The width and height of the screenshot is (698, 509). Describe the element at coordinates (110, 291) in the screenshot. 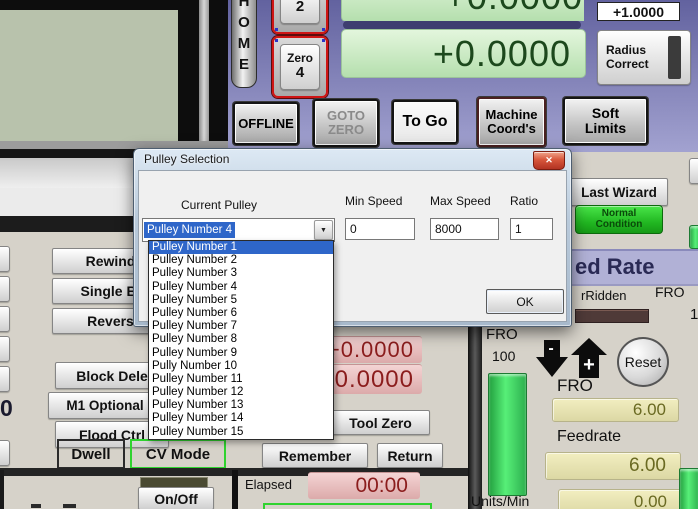

I see `single-block-label: Single Bl` at that location.